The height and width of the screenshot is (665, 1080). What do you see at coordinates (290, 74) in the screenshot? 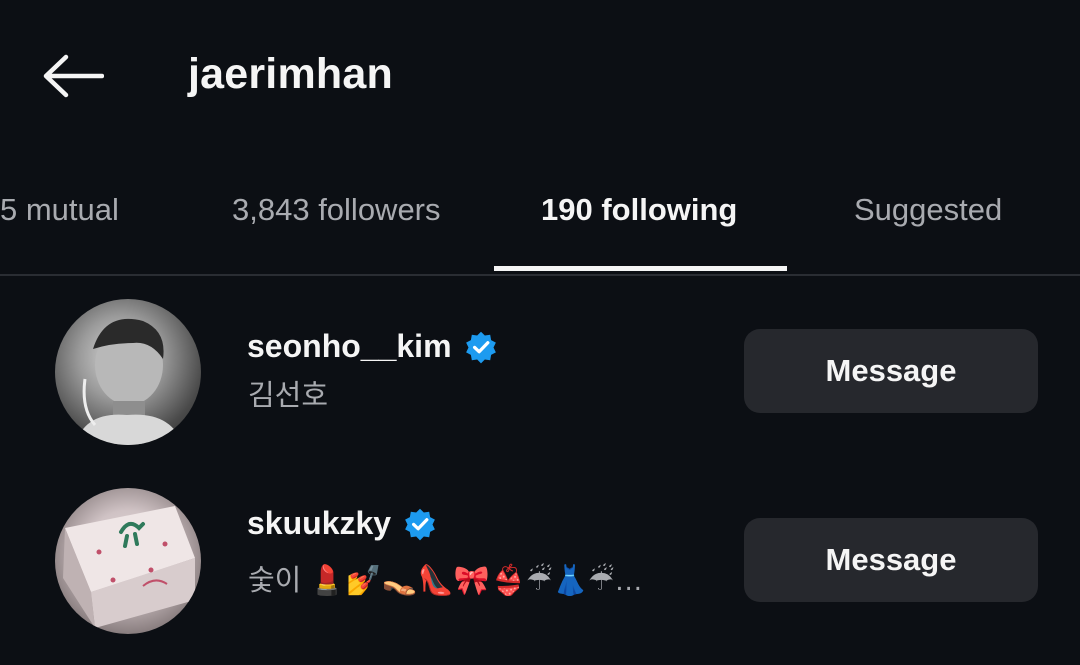
I see `page-title: jaerimhan` at bounding box center [290, 74].